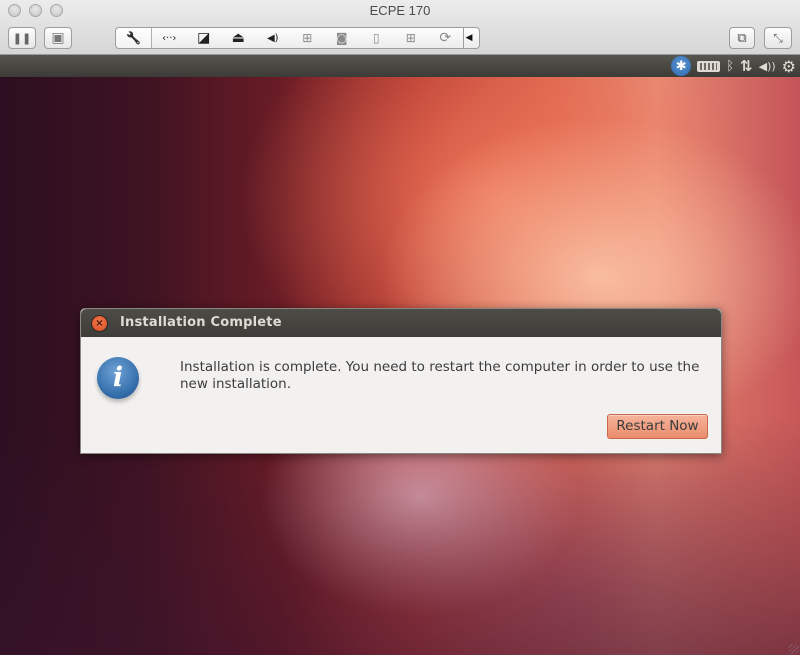  I want to click on sync-icon: ⟳, so click(445, 38).